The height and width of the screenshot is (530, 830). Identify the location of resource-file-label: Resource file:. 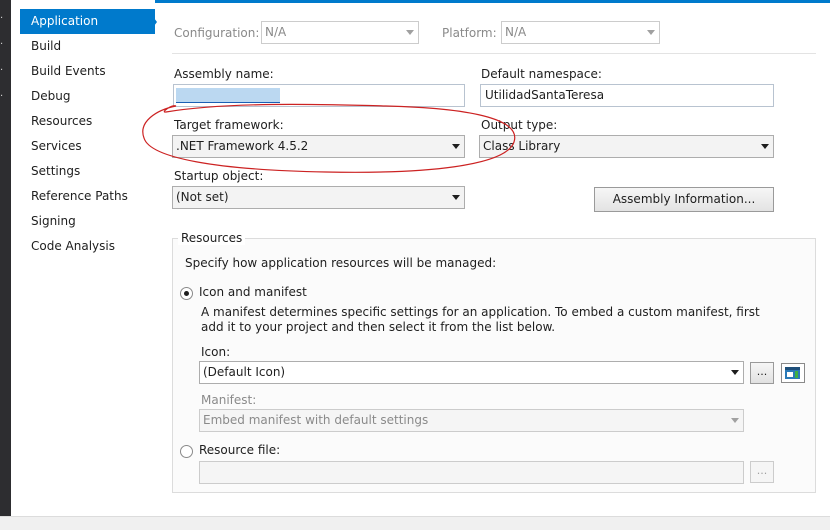
(239, 450).